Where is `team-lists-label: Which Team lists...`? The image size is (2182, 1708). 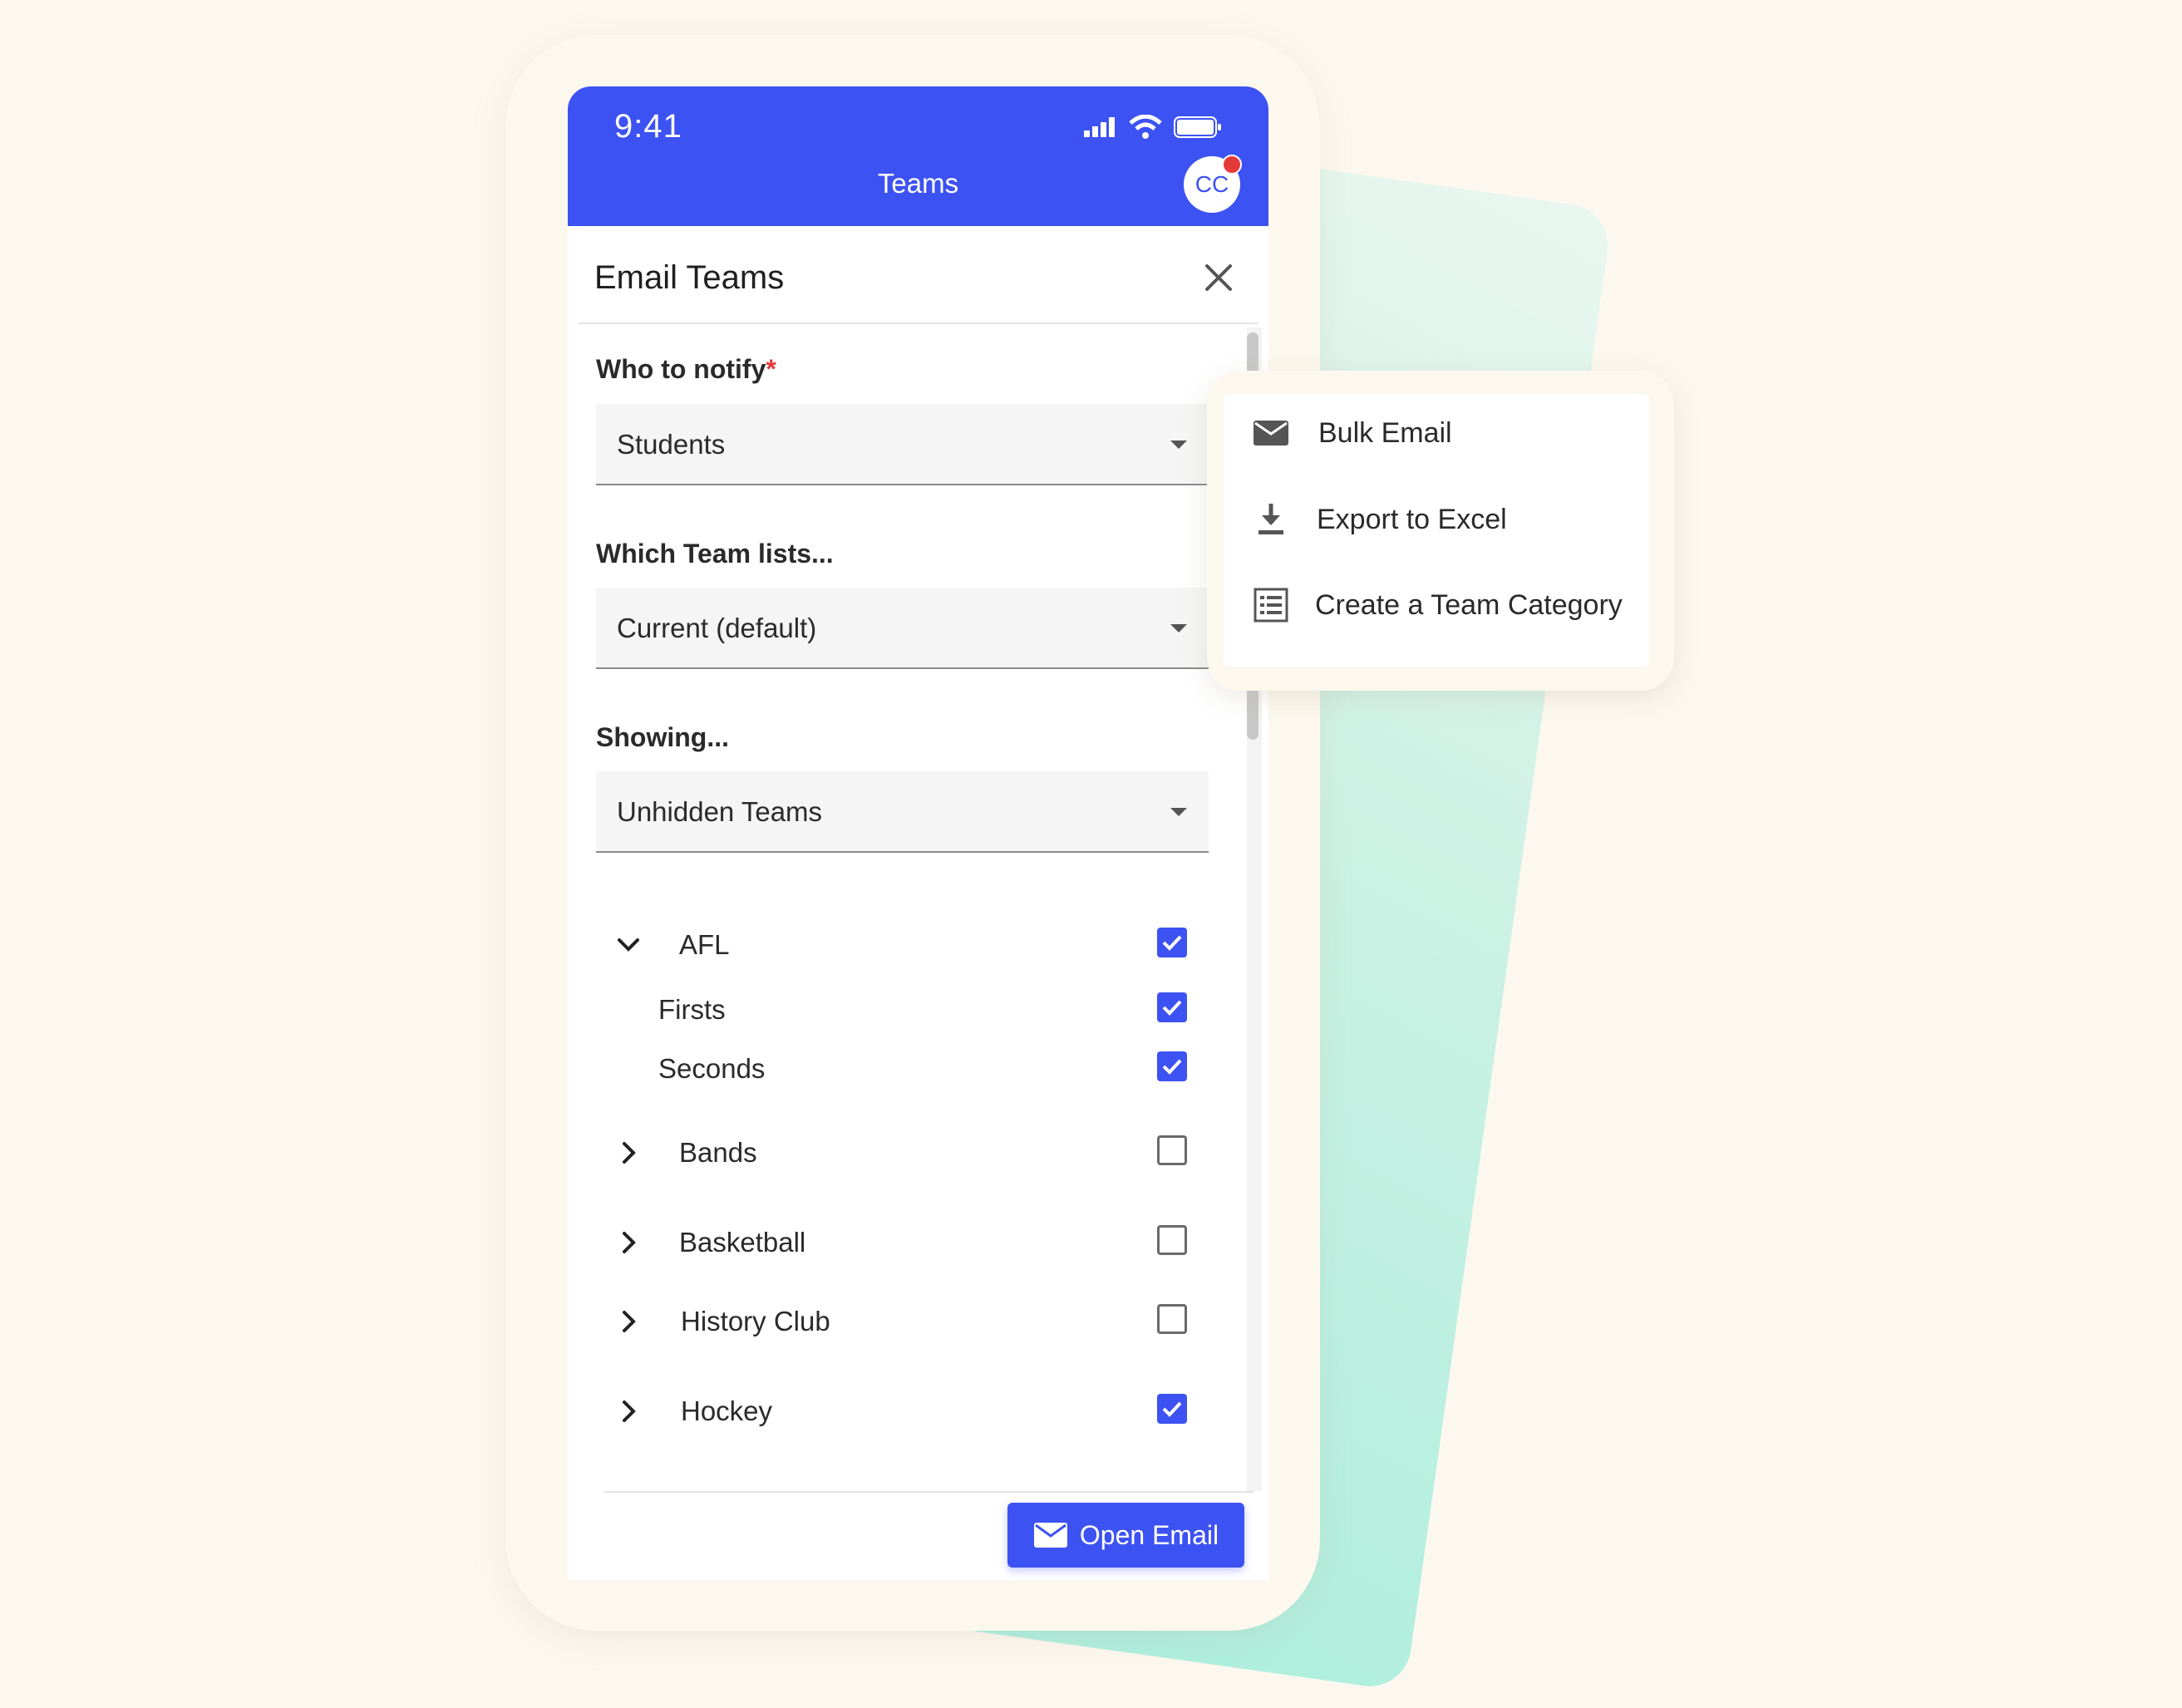 team-lists-label: Which Team lists... is located at coordinates (715, 554).